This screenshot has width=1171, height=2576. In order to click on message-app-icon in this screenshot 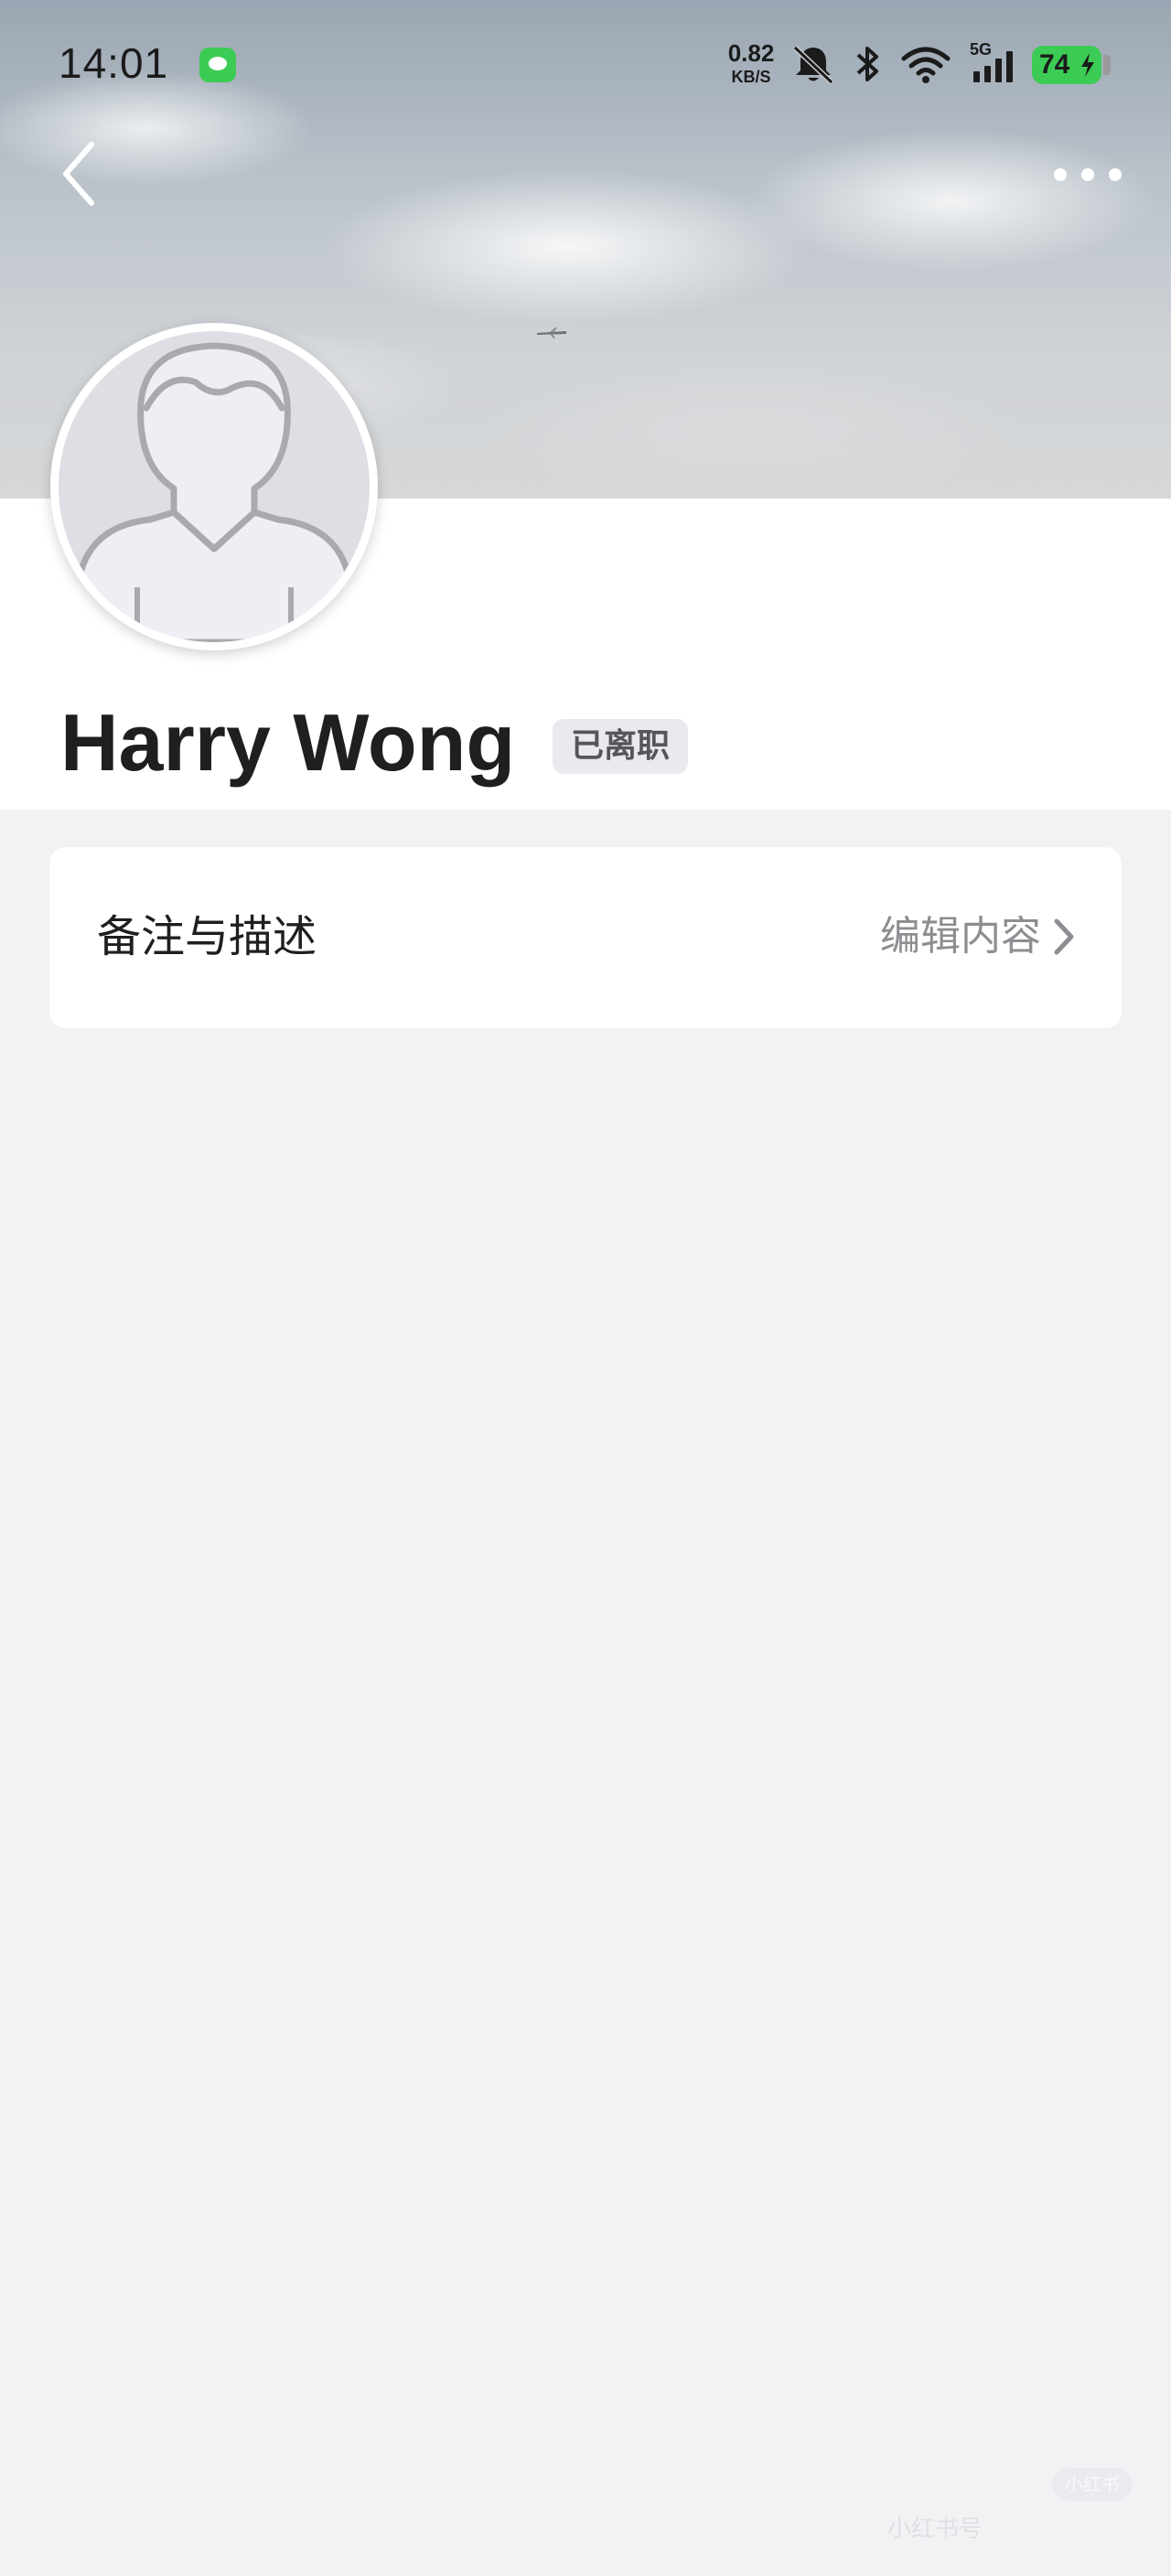, I will do `click(217, 65)`.